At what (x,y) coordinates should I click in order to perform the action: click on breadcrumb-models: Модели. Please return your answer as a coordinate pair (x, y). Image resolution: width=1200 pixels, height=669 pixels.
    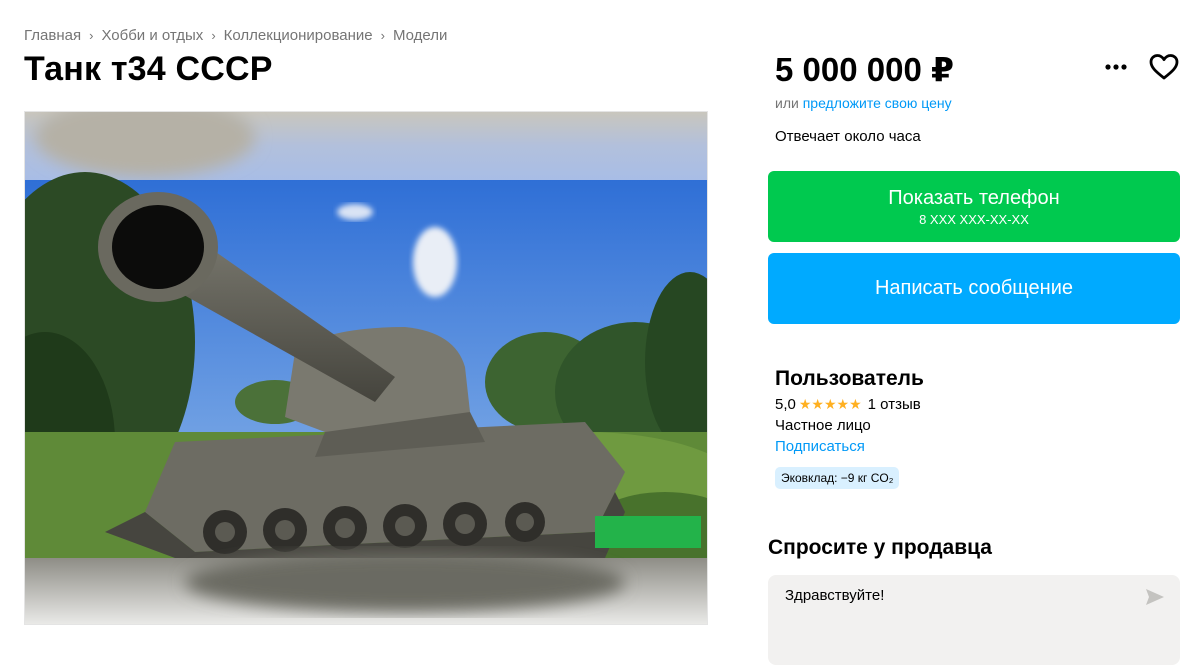
    Looking at the image, I should click on (420, 35).